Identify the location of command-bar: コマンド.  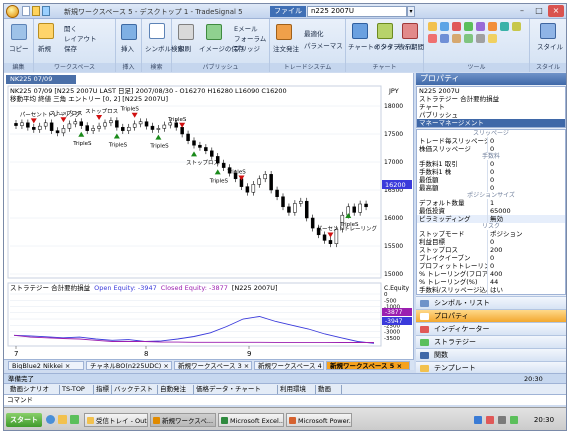
(285, 399).